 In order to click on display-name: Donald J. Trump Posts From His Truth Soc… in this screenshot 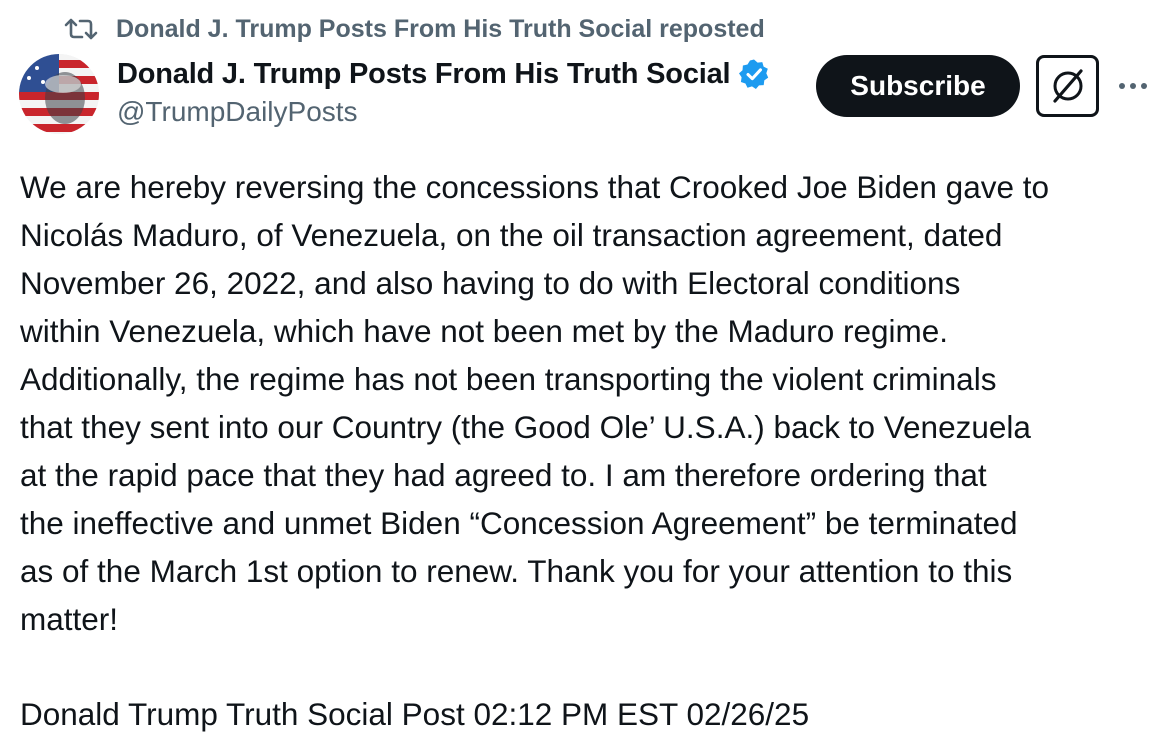, I will do `click(424, 74)`.